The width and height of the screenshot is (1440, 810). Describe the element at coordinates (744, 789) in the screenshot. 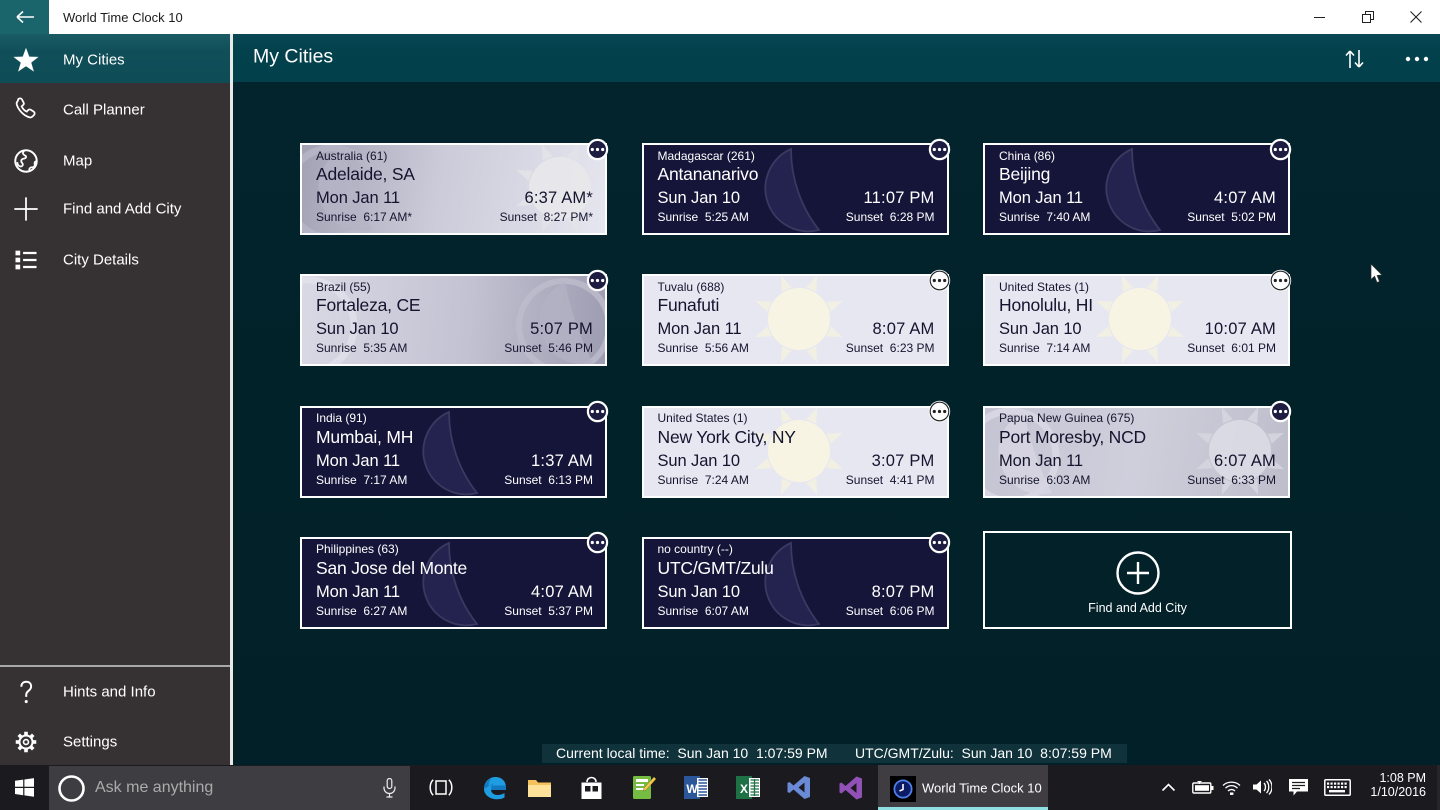

I see `svg-text: X` at that location.